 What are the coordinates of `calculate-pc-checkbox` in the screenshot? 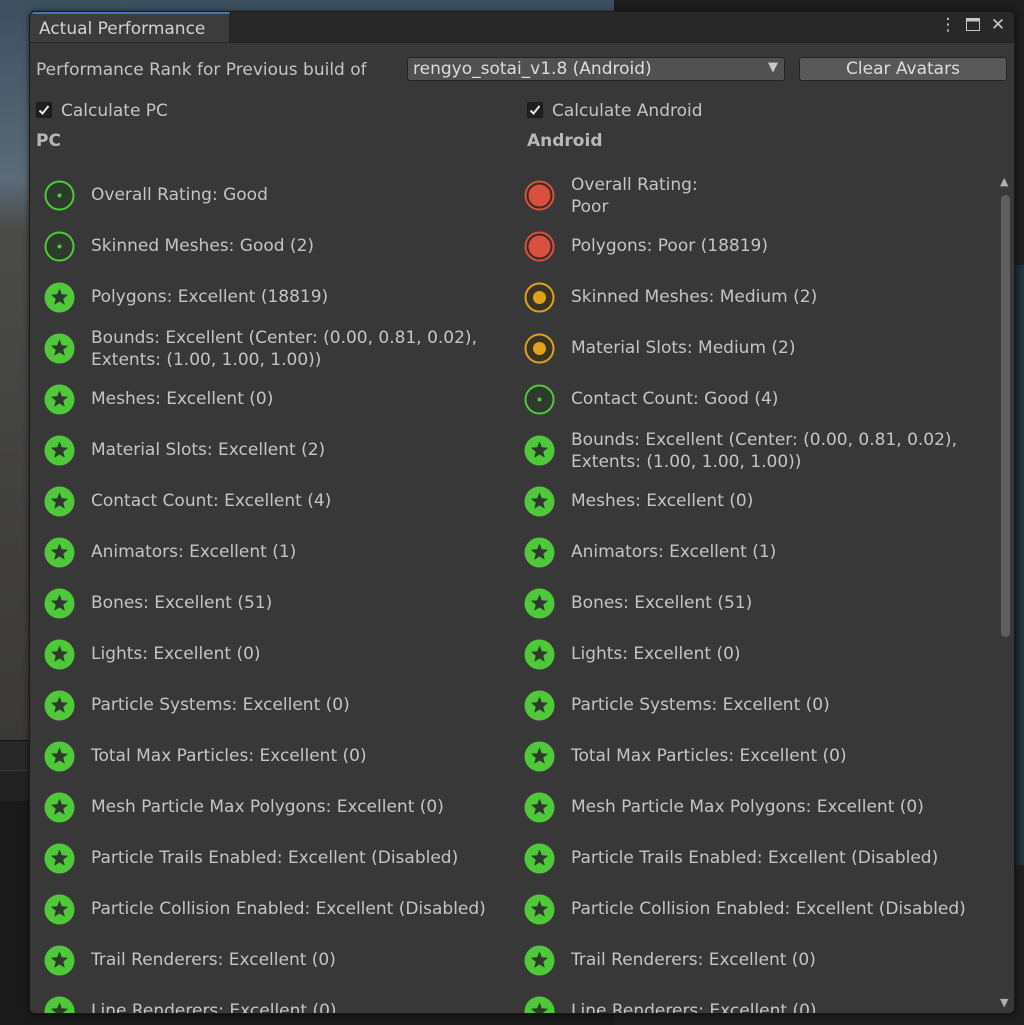 It's located at (44, 110).